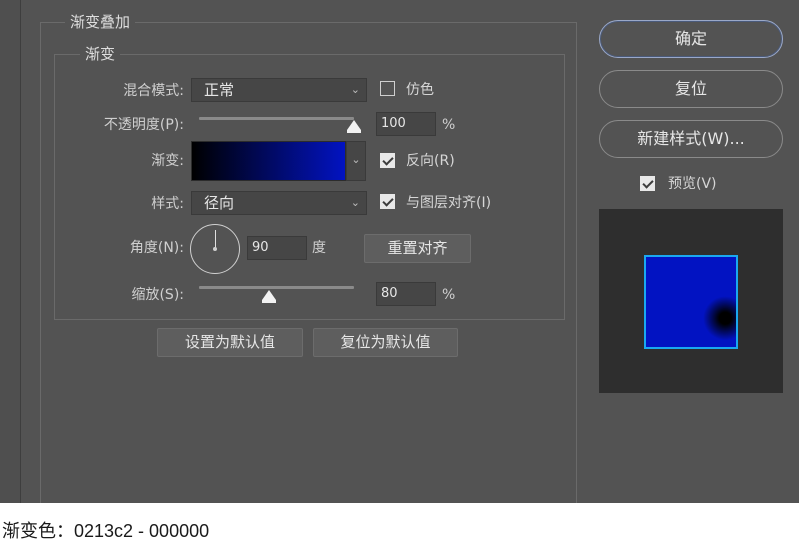 The width and height of the screenshot is (799, 543). What do you see at coordinates (406, 294) in the screenshot?
I see `scale-input: 80` at bounding box center [406, 294].